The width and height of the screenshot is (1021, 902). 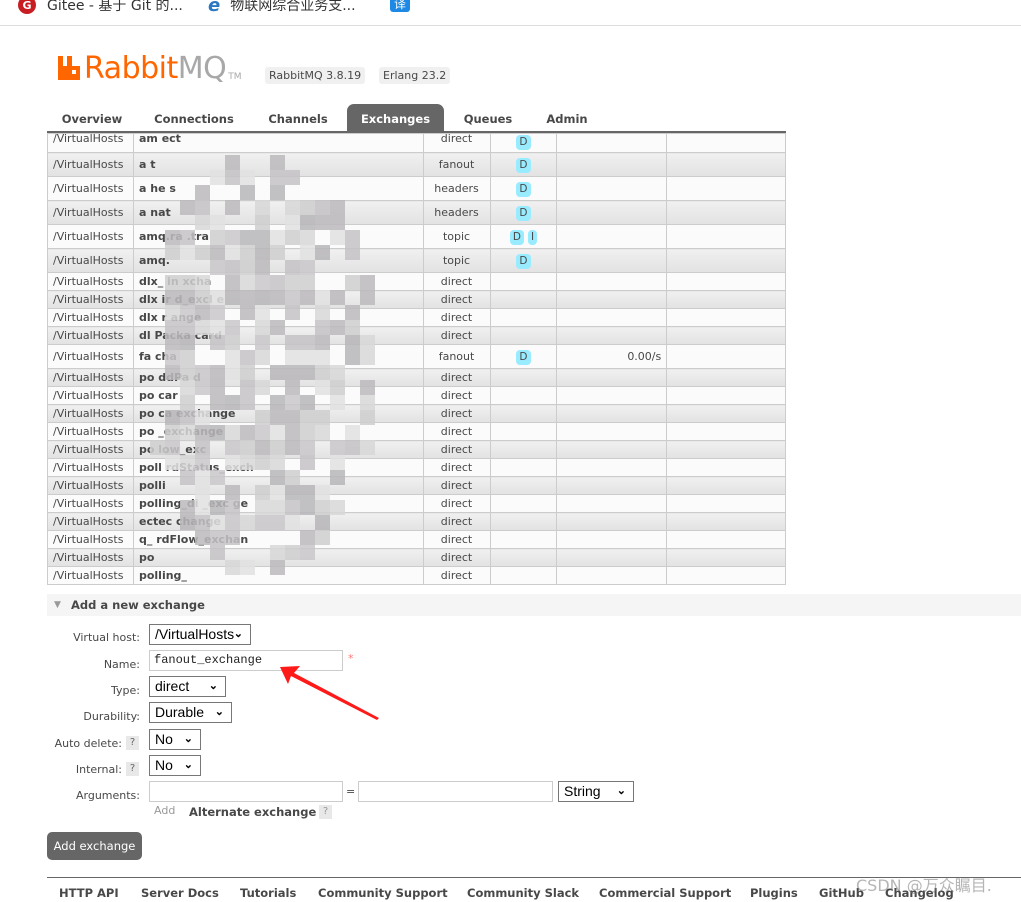 What do you see at coordinates (200, 634) in the screenshot?
I see `virtual-host-select: /VirtualHosts ⌄` at bounding box center [200, 634].